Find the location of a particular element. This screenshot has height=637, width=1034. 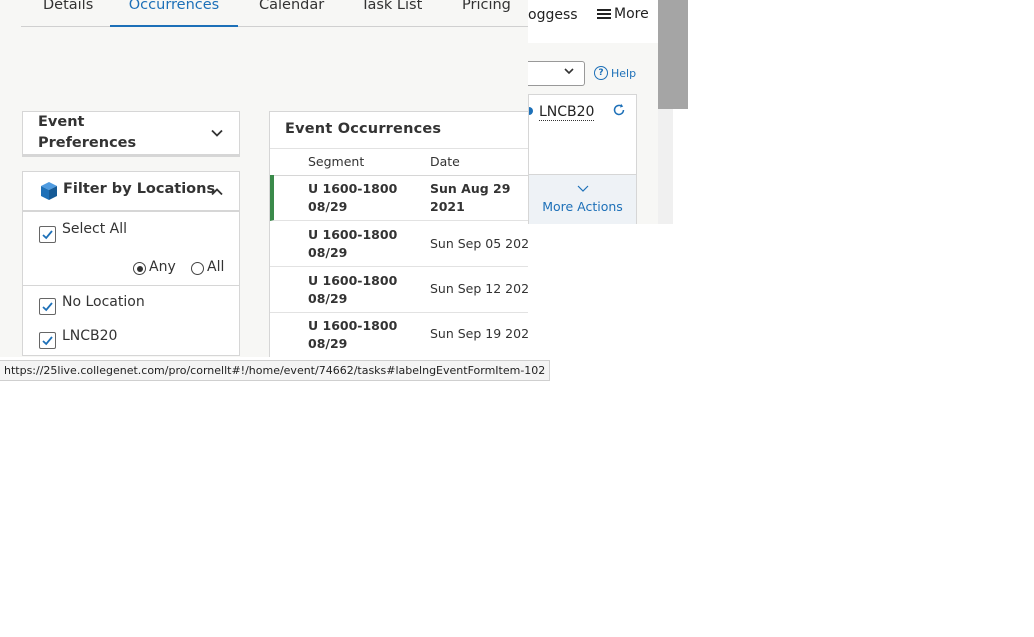

table-row: U 1600-1800 08/29 Sun Sep 12 2021 is located at coordinates (399, 290).